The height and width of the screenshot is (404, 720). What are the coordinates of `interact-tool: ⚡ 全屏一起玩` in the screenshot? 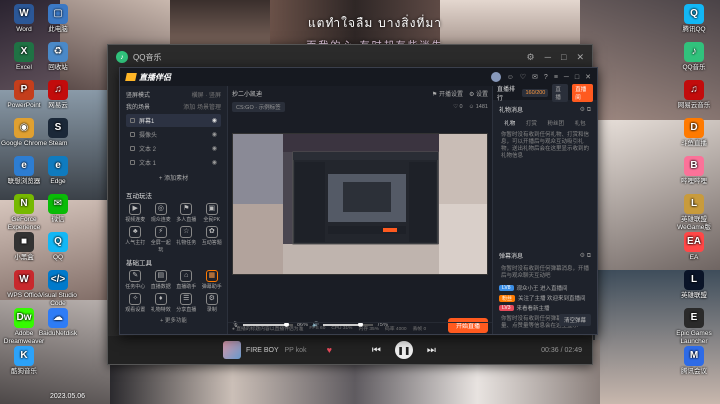 It's located at (161, 239).